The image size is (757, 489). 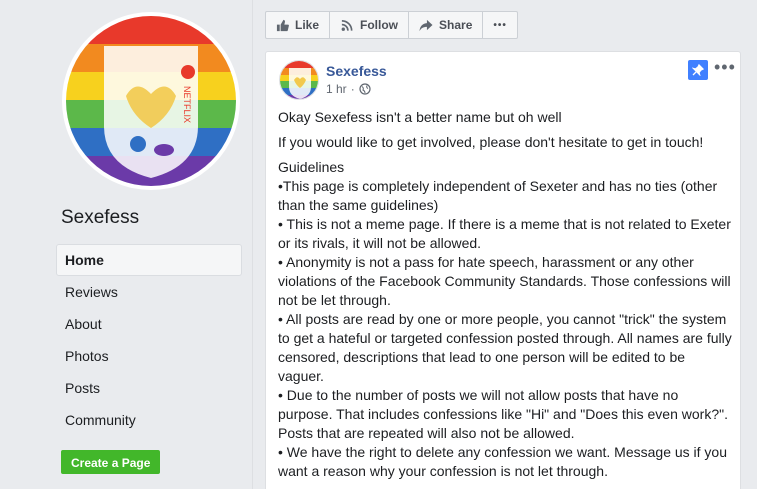 I want to click on rainbow-logo-icon: NETFLIX, so click(x=151, y=101).